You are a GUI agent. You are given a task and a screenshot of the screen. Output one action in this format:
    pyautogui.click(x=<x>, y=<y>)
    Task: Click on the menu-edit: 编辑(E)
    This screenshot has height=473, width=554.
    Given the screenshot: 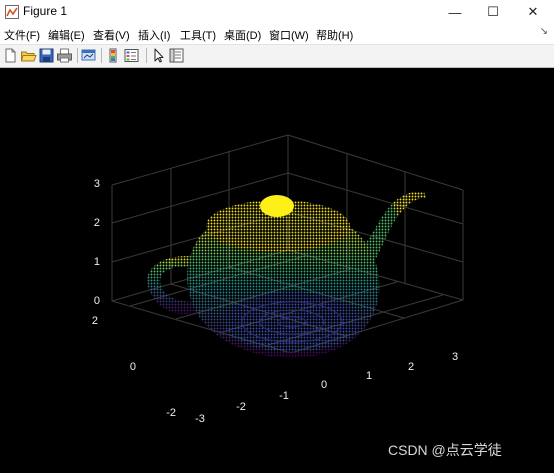 What is the action you would take?
    pyautogui.click(x=66, y=35)
    